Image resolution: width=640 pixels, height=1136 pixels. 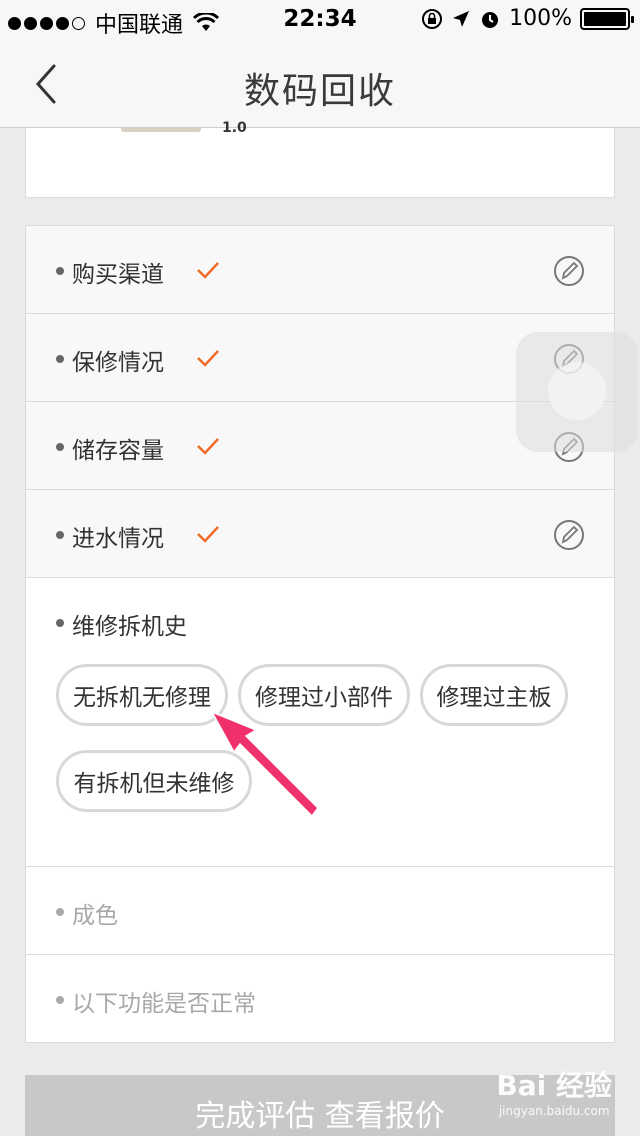 I want to click on watermark-brand: Bai 经验, so click(x=554, y=1085).